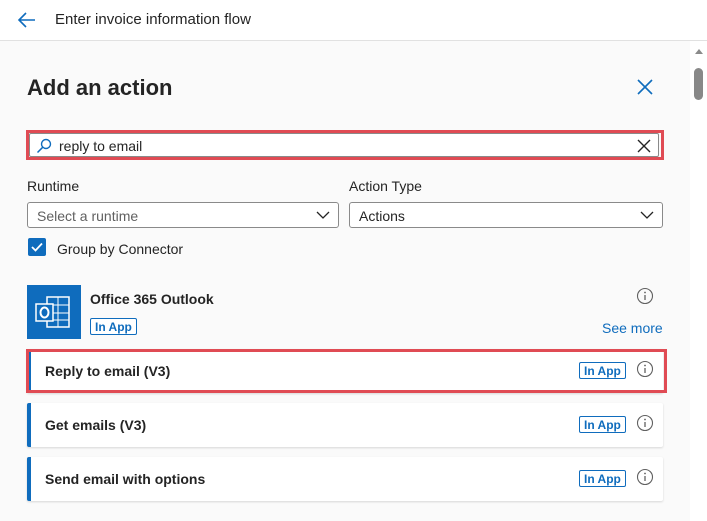 This screenshot has height=521, width=707. Describe the element at coordinates (382, 216) in the screenshot. I see `action-type-dropdown-value: Actions` at that location.